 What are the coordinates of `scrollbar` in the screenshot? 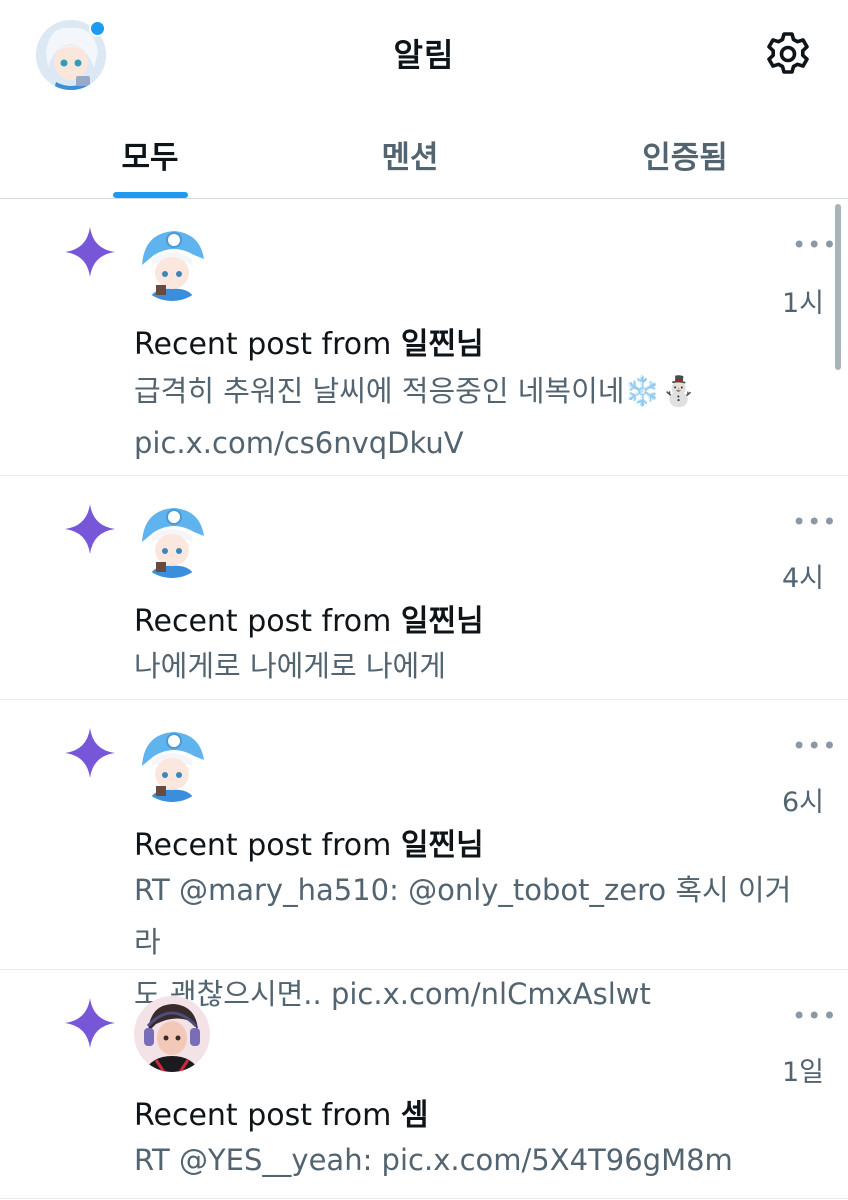 It's located at (838, 287).